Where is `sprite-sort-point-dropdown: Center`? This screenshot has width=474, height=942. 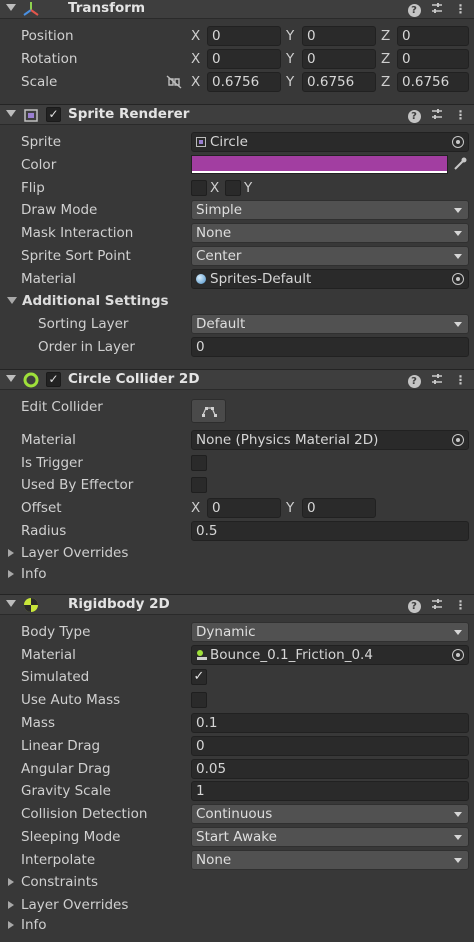
sprite-sort-point-dropdown: Center is located at coordinates (330, 256).